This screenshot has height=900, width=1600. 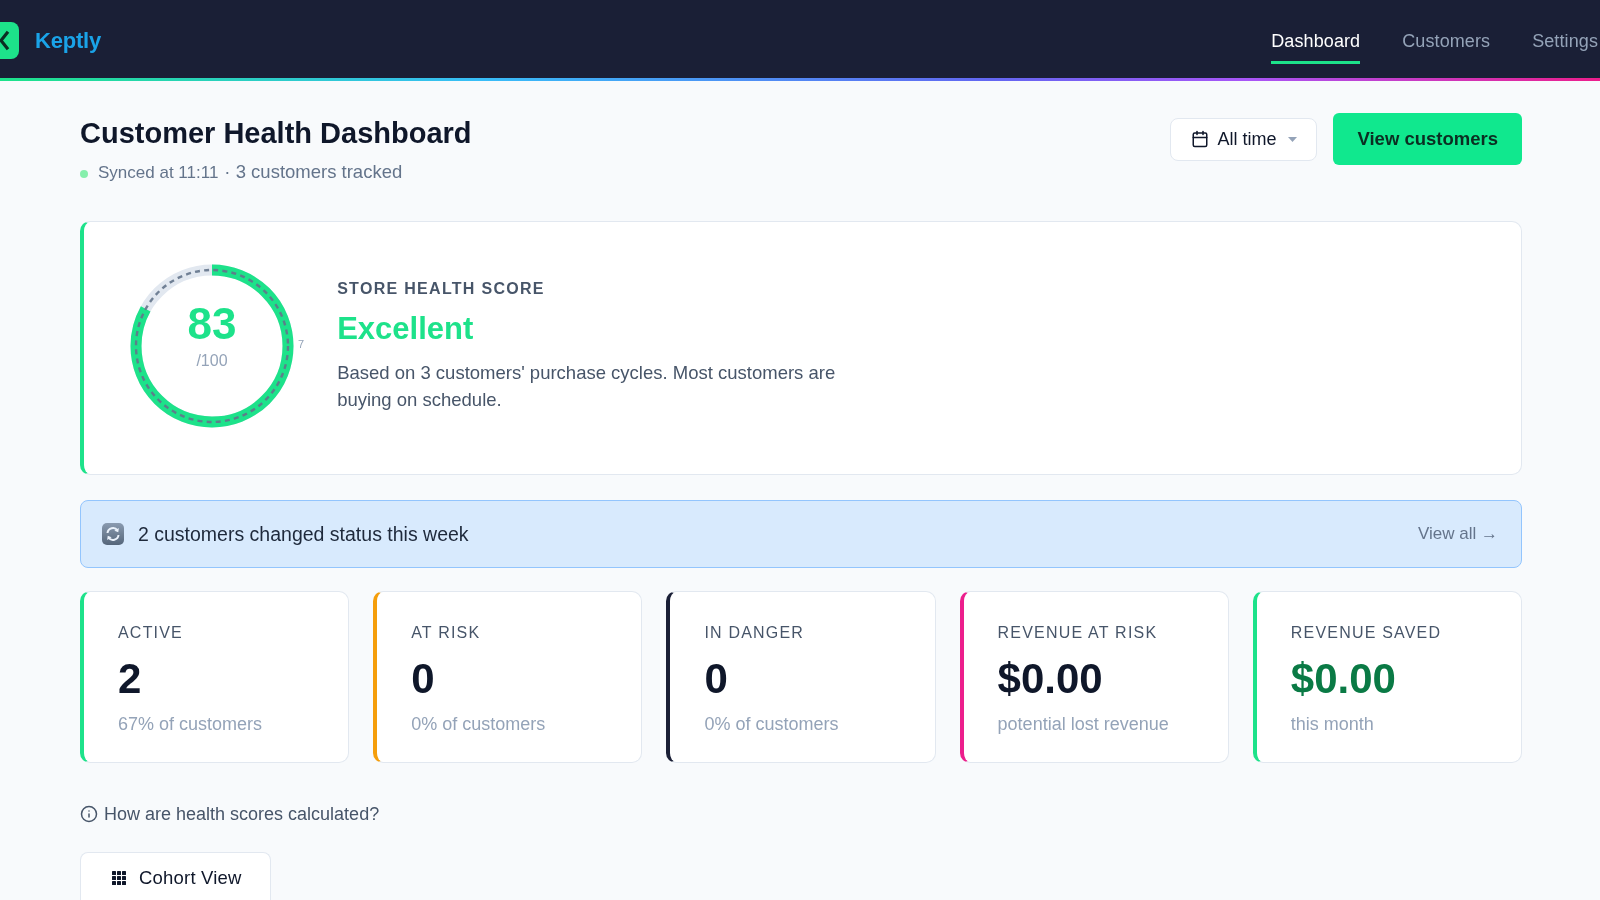 I want to click on nav-tab: Dashboard, so click(x=1316, y=47).